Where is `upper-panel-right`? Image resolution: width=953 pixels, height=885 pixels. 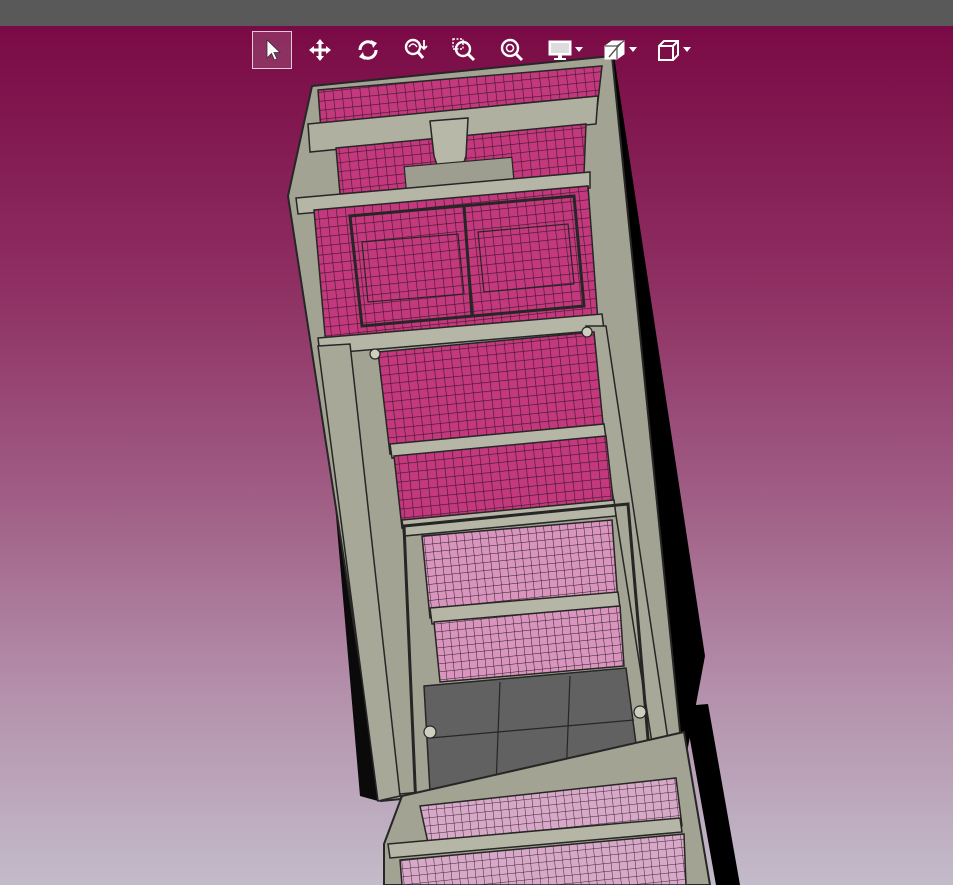 upper-panel-right is located at coordinates (526, 258).